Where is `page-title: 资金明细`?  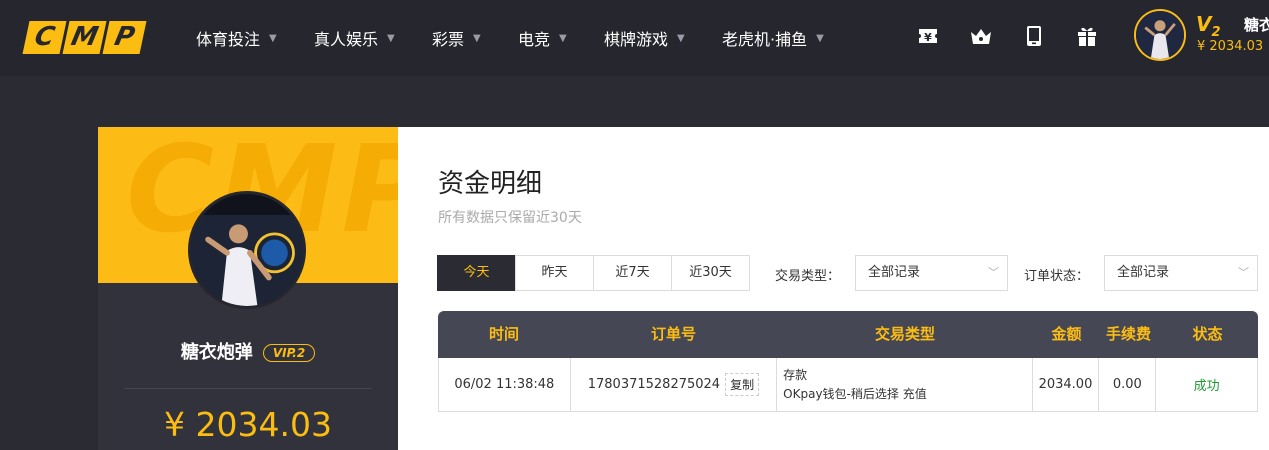
page-title: 资金明细 is located at coordinates (490, 184).